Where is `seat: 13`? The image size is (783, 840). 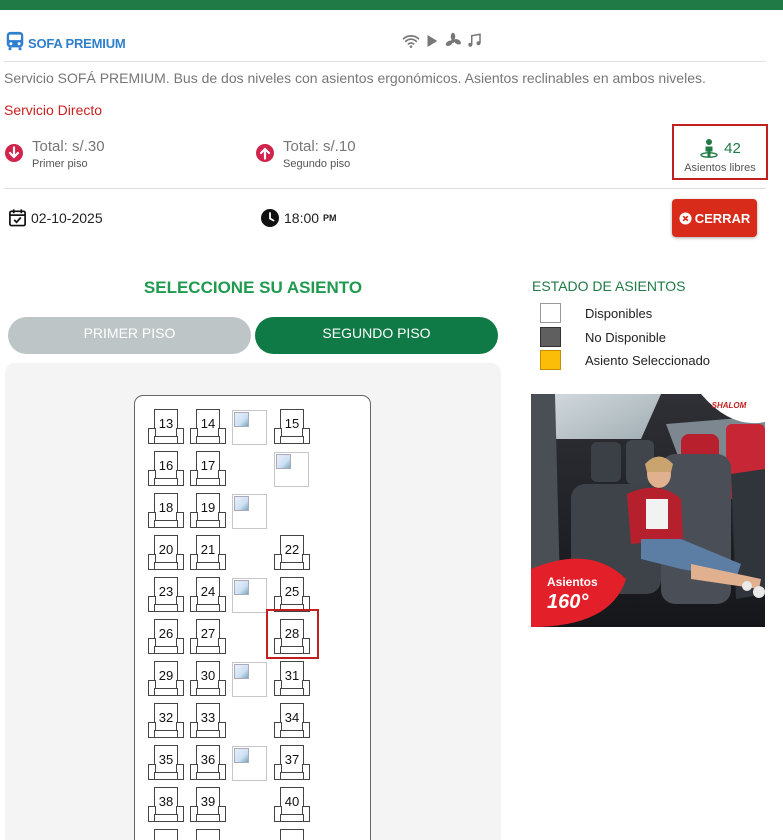 seat: 13 is located at coordinates (166, 426).